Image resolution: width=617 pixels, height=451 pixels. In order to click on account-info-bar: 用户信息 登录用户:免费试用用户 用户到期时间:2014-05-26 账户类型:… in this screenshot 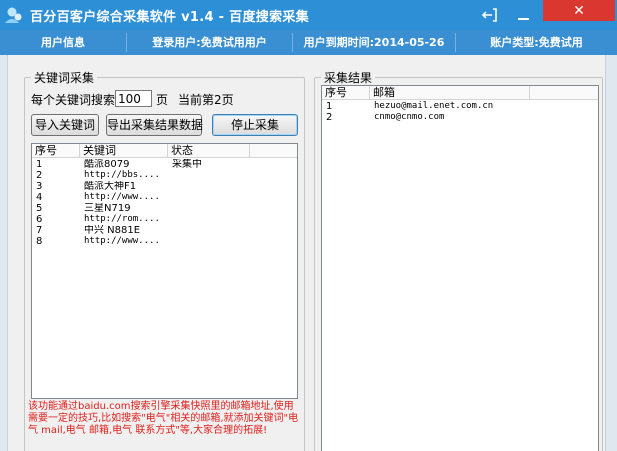, I will do `click(308, 42)`.